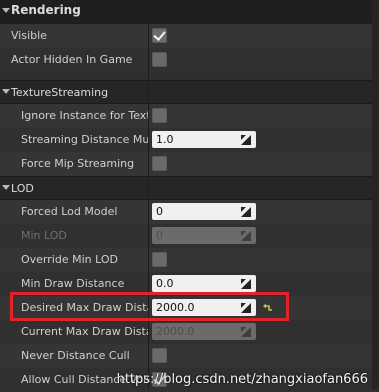 The width and height of the screenshot is (379, 392). Describe the element at coordinates (69, 259) in the screenshot. I see `property-label: Override Min LOD` at that location.